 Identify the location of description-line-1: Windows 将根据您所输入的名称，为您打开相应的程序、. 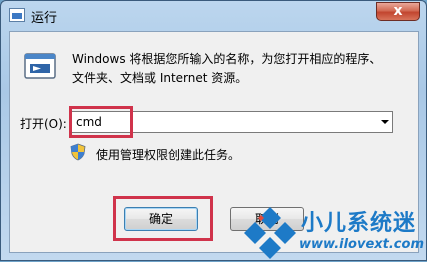
(227, 59).